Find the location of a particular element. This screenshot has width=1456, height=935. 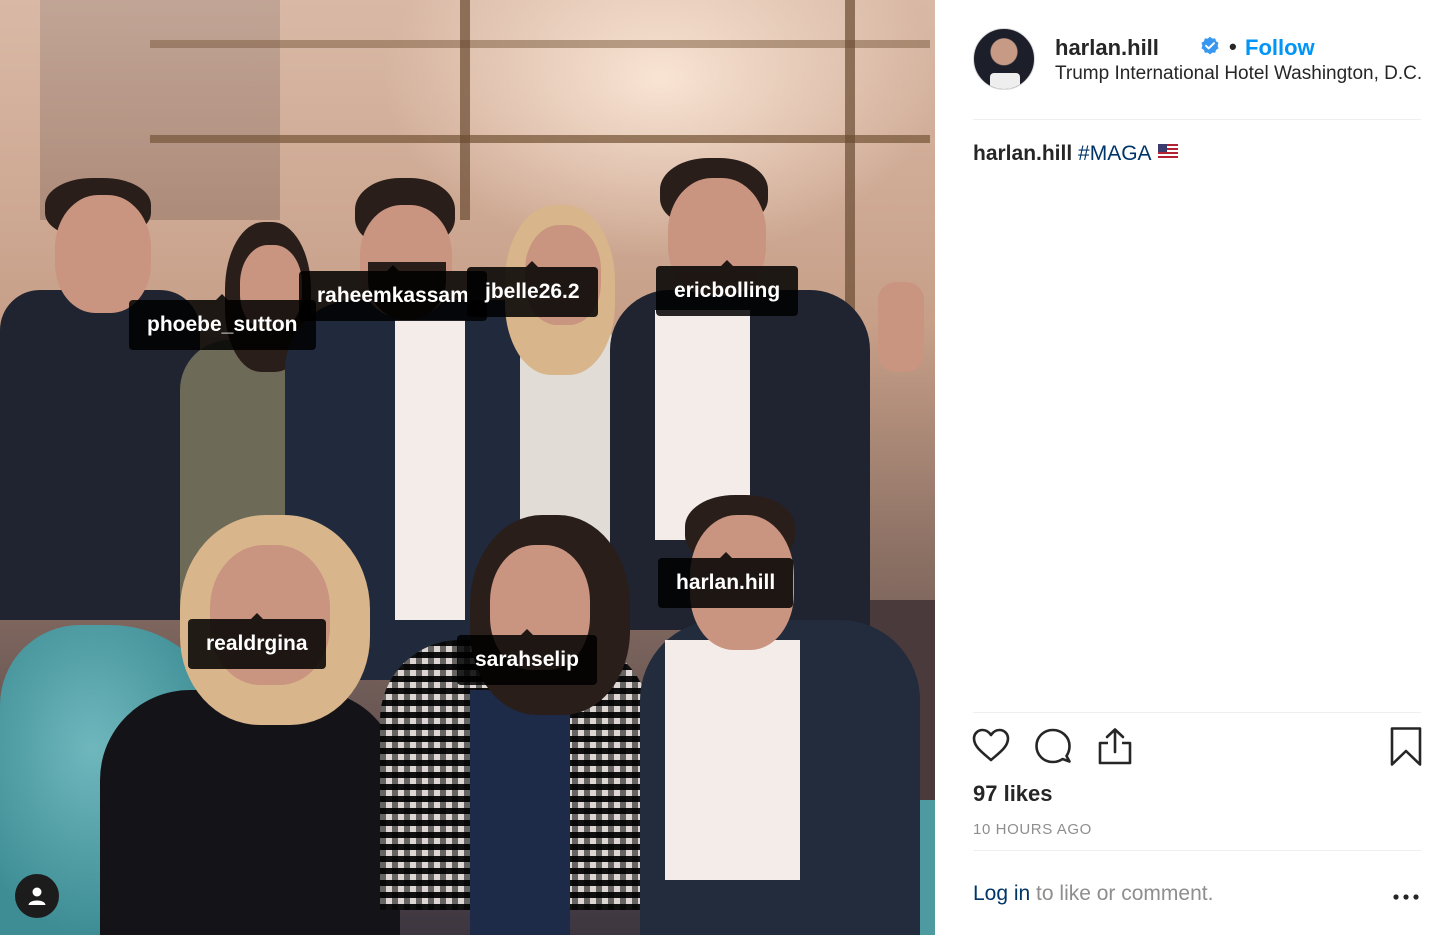

footer-divider is located at coordinates (1197, 850).